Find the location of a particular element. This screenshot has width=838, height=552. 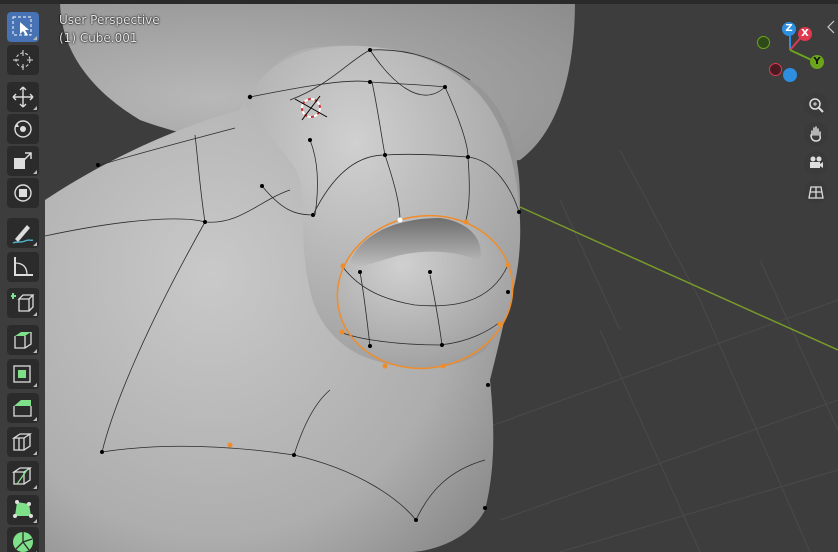

pan-button is located at coordinates (816, 134).